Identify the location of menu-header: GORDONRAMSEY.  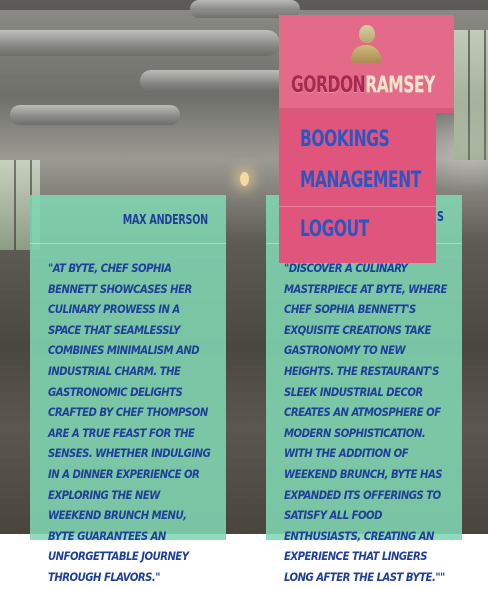
(366, 61).